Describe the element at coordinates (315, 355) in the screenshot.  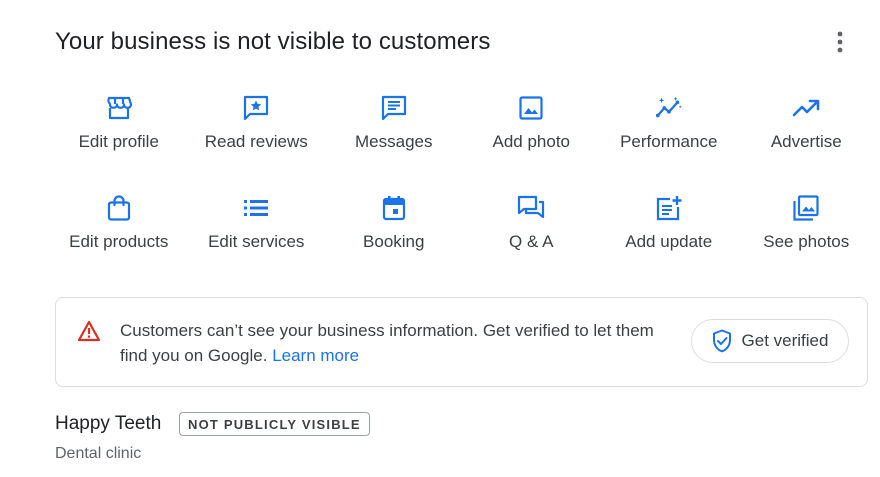
I see `learn-more-link: Learn more` at that location.